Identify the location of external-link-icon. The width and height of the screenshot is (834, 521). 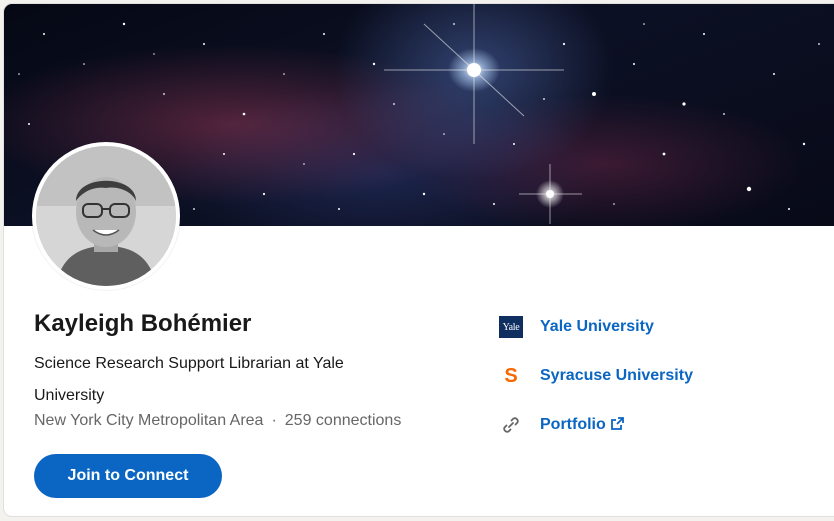
(617, 425).